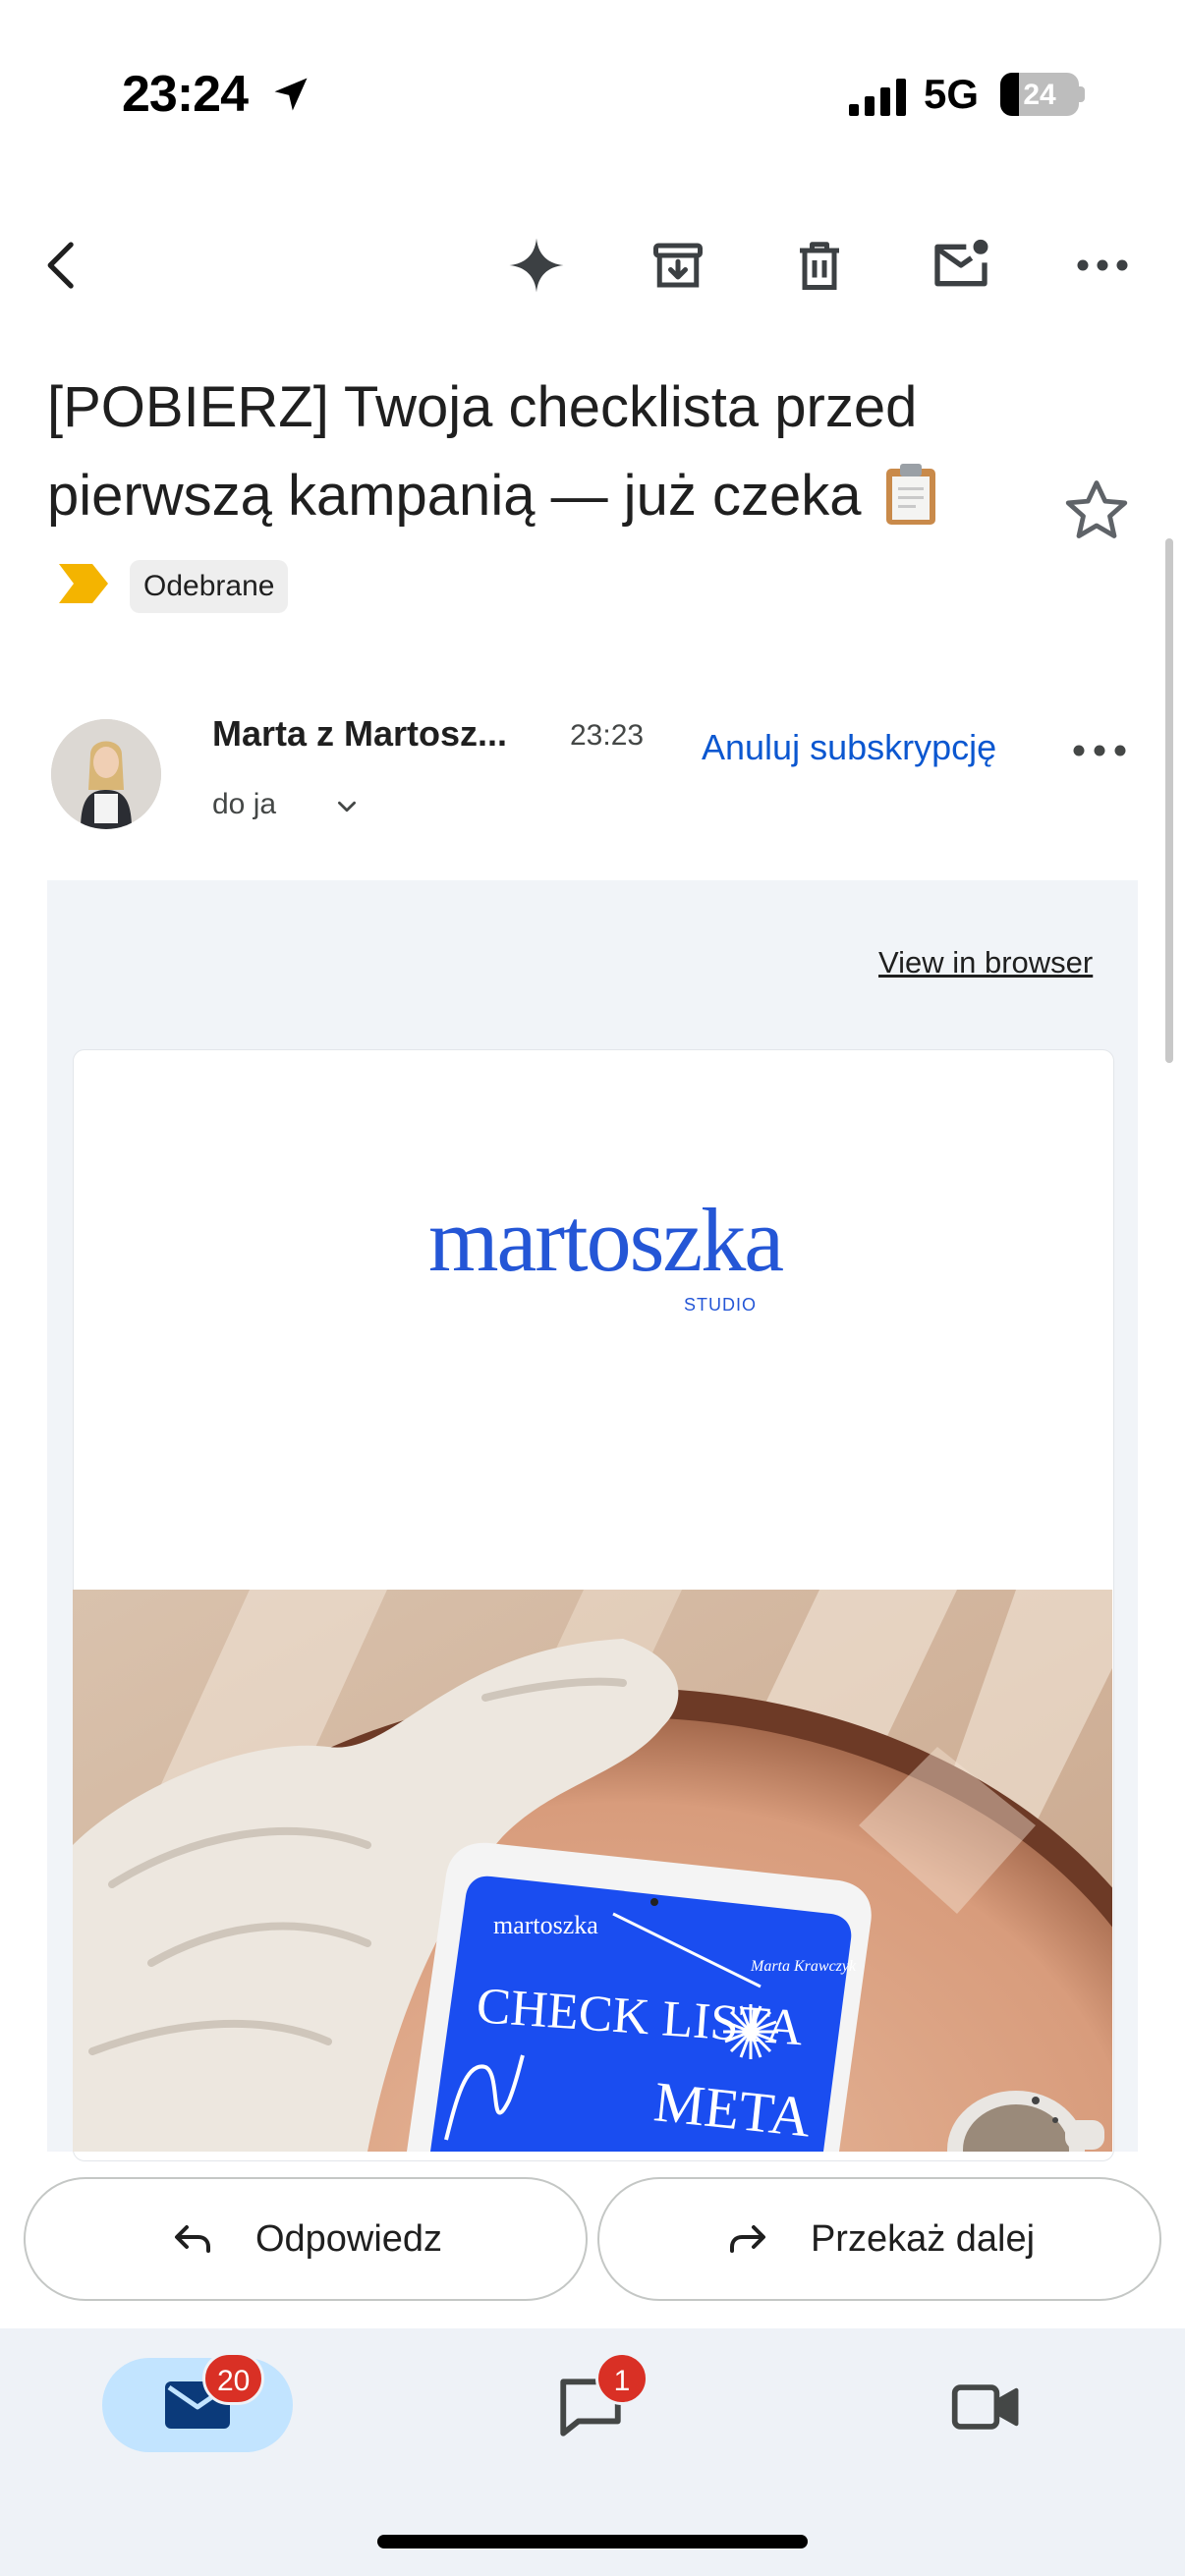 Image resolution: width=1185 pixels, height=2576 pixels. I want to click on more-horizontal-icon, so click(1103, 265).